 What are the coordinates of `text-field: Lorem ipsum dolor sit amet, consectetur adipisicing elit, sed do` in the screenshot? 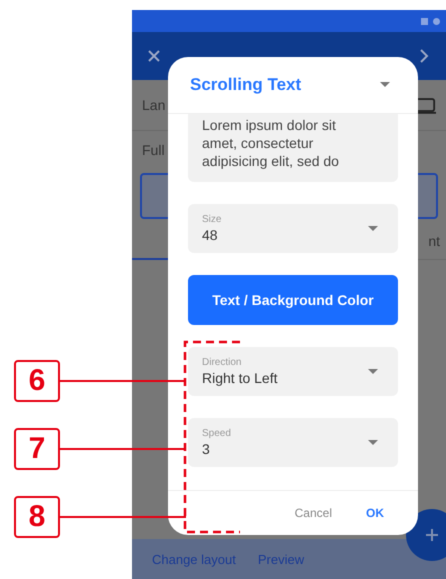 It's located at (293, 148).